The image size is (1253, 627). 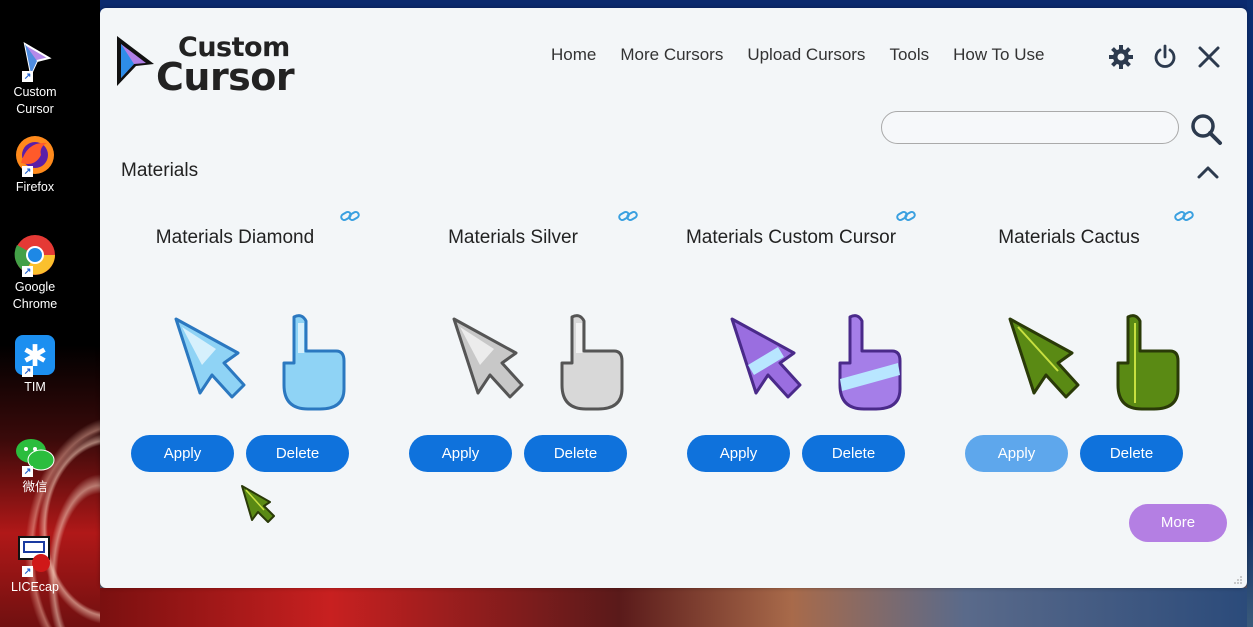 What do you see at coordinates (816, 362) in the screenshot?
I see `custom-cursor-preview` at bounding box center [816, 362].